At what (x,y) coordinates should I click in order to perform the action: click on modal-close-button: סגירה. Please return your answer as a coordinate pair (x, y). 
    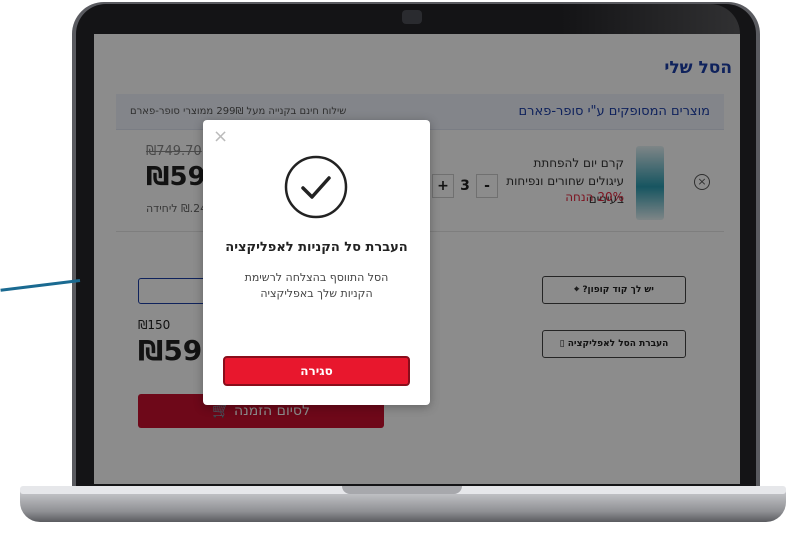
    Looking at the image, I should click on (316, 371).